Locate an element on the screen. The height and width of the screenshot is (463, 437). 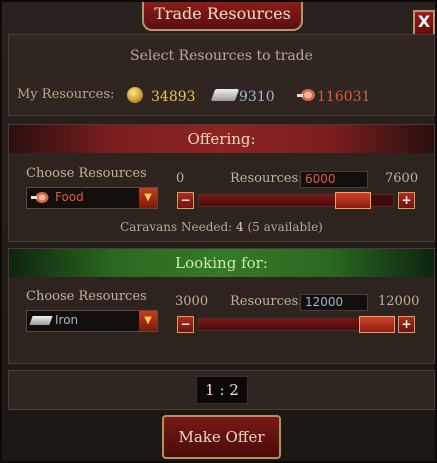
window-title: Trade Resources is located at coordinates (222, 16).